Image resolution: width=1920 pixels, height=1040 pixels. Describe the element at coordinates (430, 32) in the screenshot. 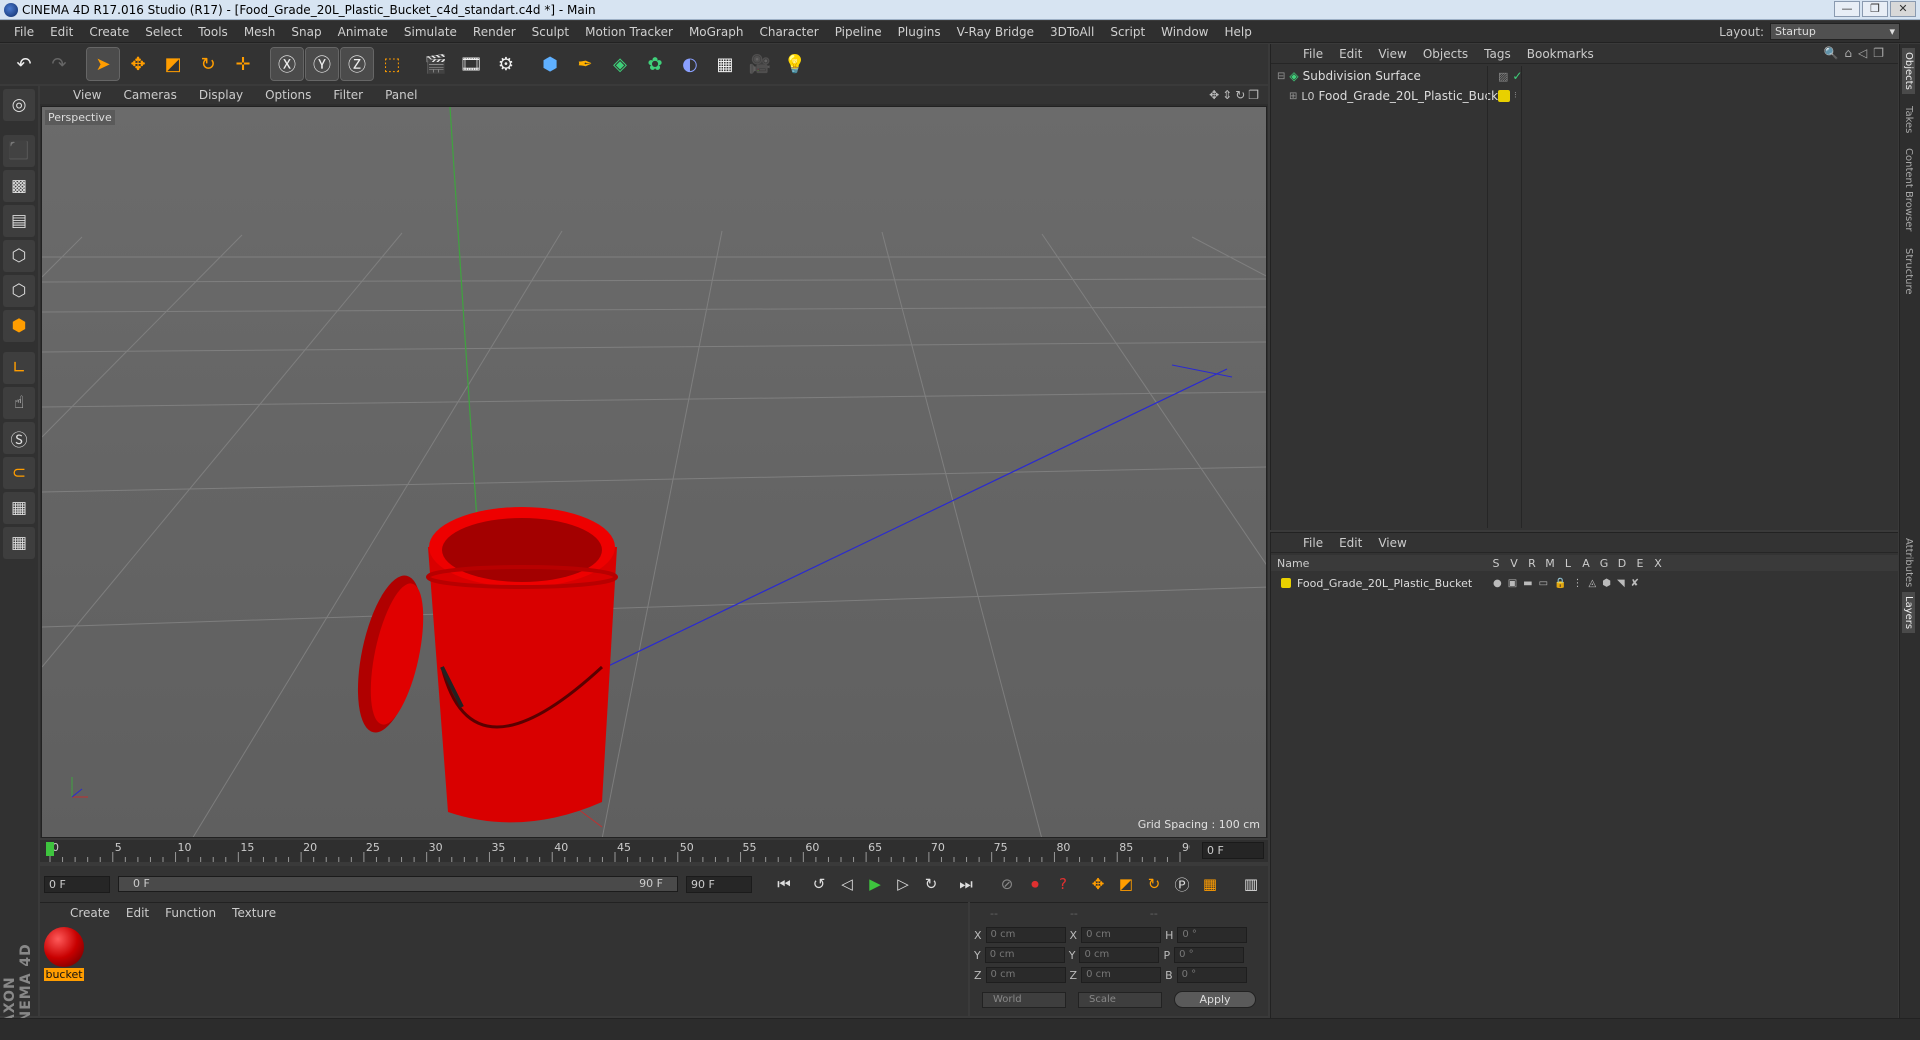

I see `menu-simulate: Simulate` at that location.